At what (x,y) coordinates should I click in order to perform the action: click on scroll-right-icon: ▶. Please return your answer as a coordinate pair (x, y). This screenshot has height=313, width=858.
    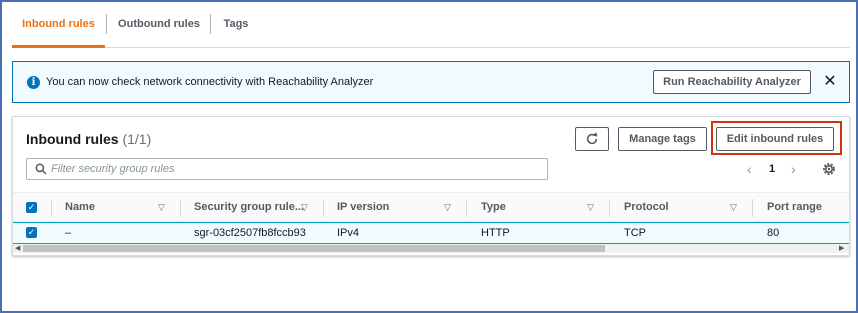
    Looking at the image, I should click on (841, 248).